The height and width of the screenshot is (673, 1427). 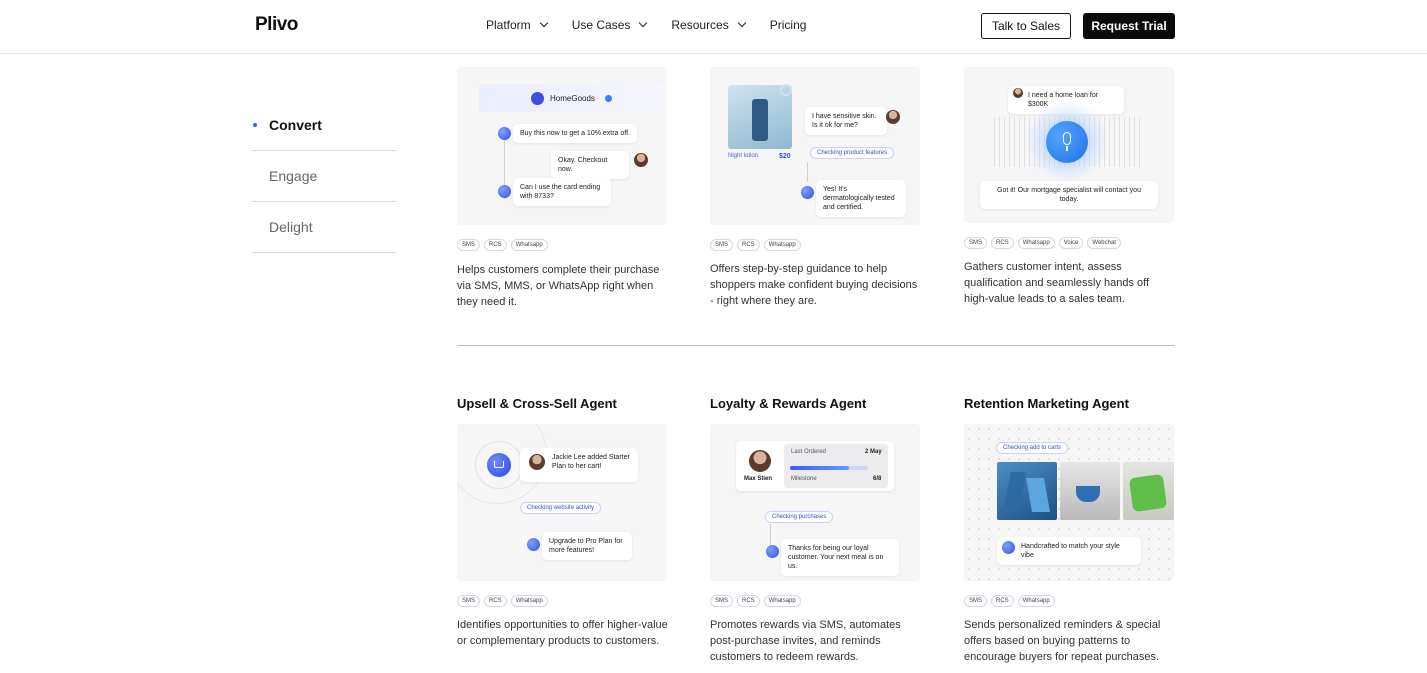 What do you see at coordinates (537, 98) in the screenshot?
I see `homegoods-logo-icon` at bounding box center [537, 98].